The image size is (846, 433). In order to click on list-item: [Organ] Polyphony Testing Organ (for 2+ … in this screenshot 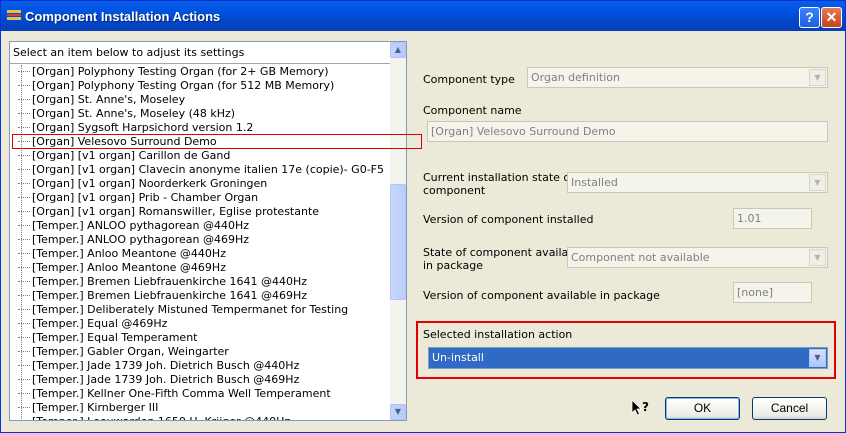, I will do `click(173, 72)`.